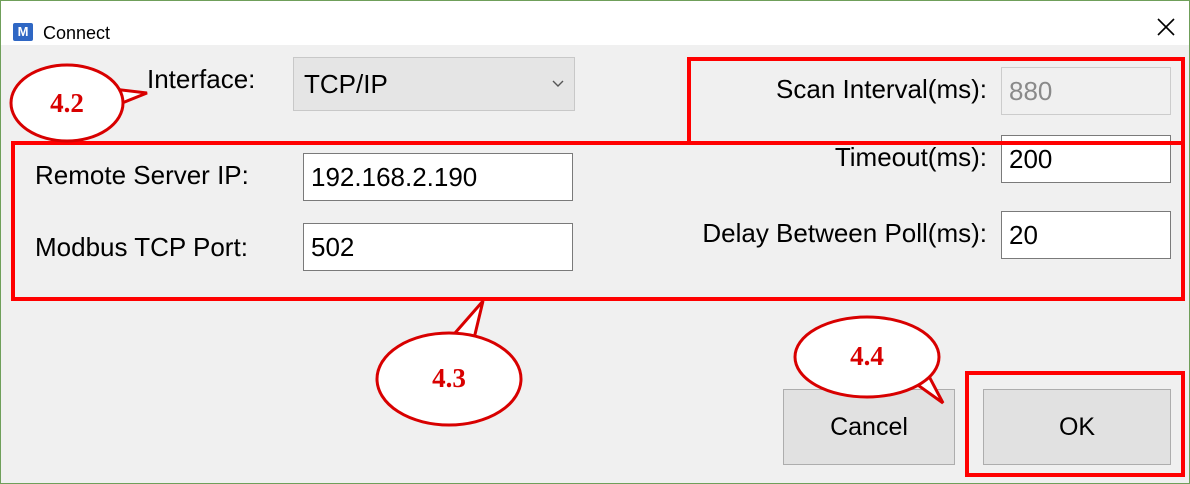 The width and height of the screenshot is (1190, 484). Describe the element at coordinates (449, 378) in the screenshot. I see `callout-label-2: 4.3` at that location.